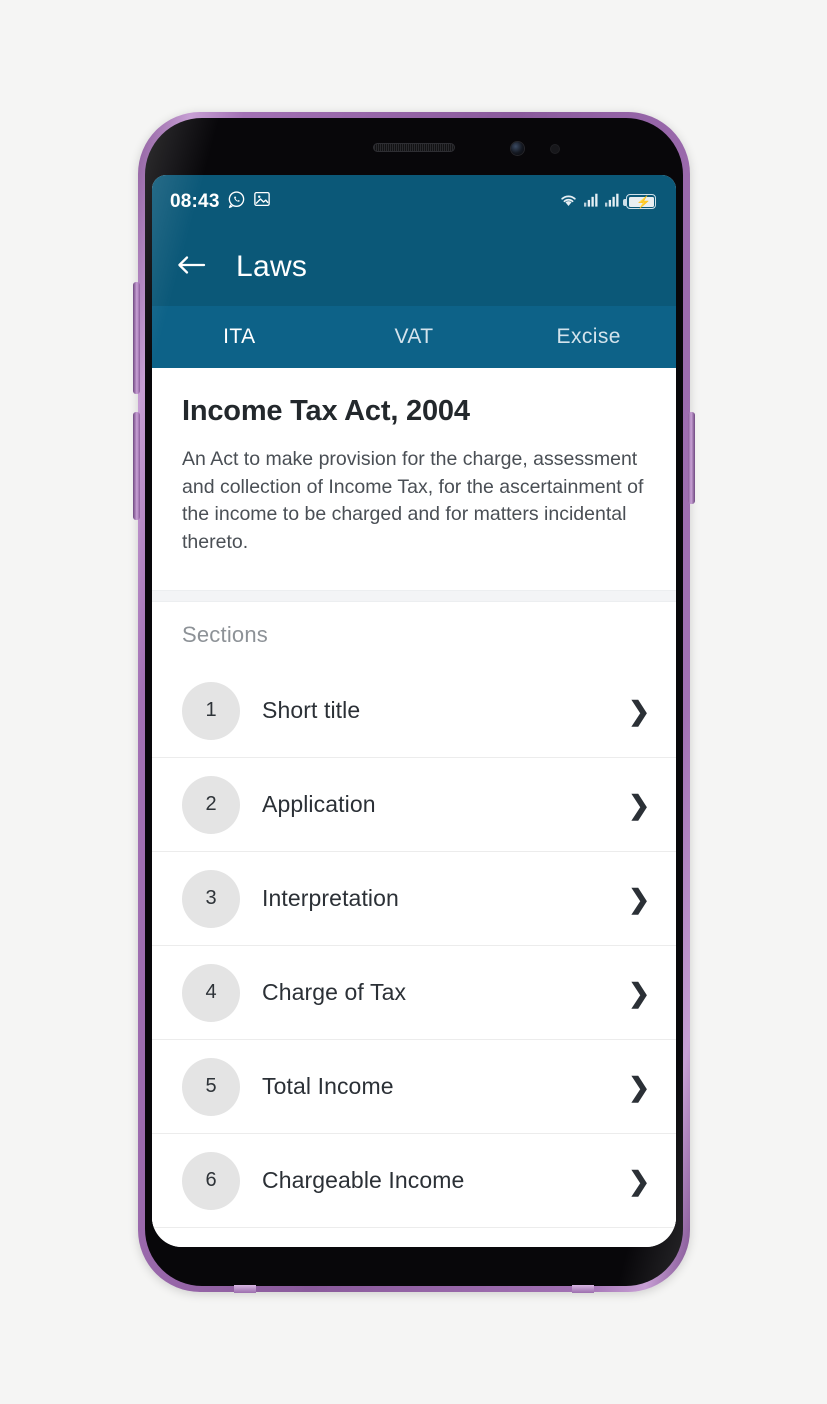 The width and height of the screenshot is (827, 1404). Describe the element at coordinates (334, 992) in the screenshot. I see `section-label: Charge of Tax` at that location.